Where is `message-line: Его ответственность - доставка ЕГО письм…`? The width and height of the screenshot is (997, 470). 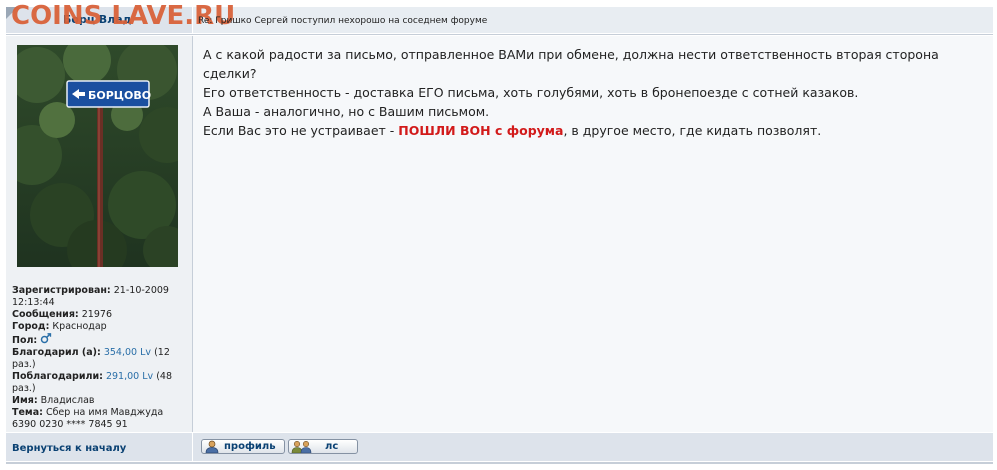
message-line: Его ответственность - доставка ЕГО письм… is located at coordinates (531, 92).